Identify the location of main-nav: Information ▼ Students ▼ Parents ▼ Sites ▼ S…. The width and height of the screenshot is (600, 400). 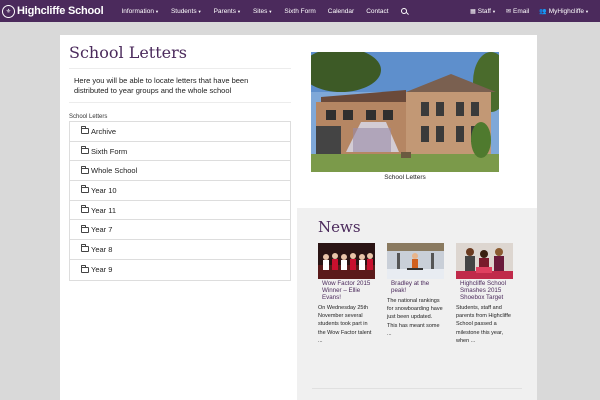
(263, 11).